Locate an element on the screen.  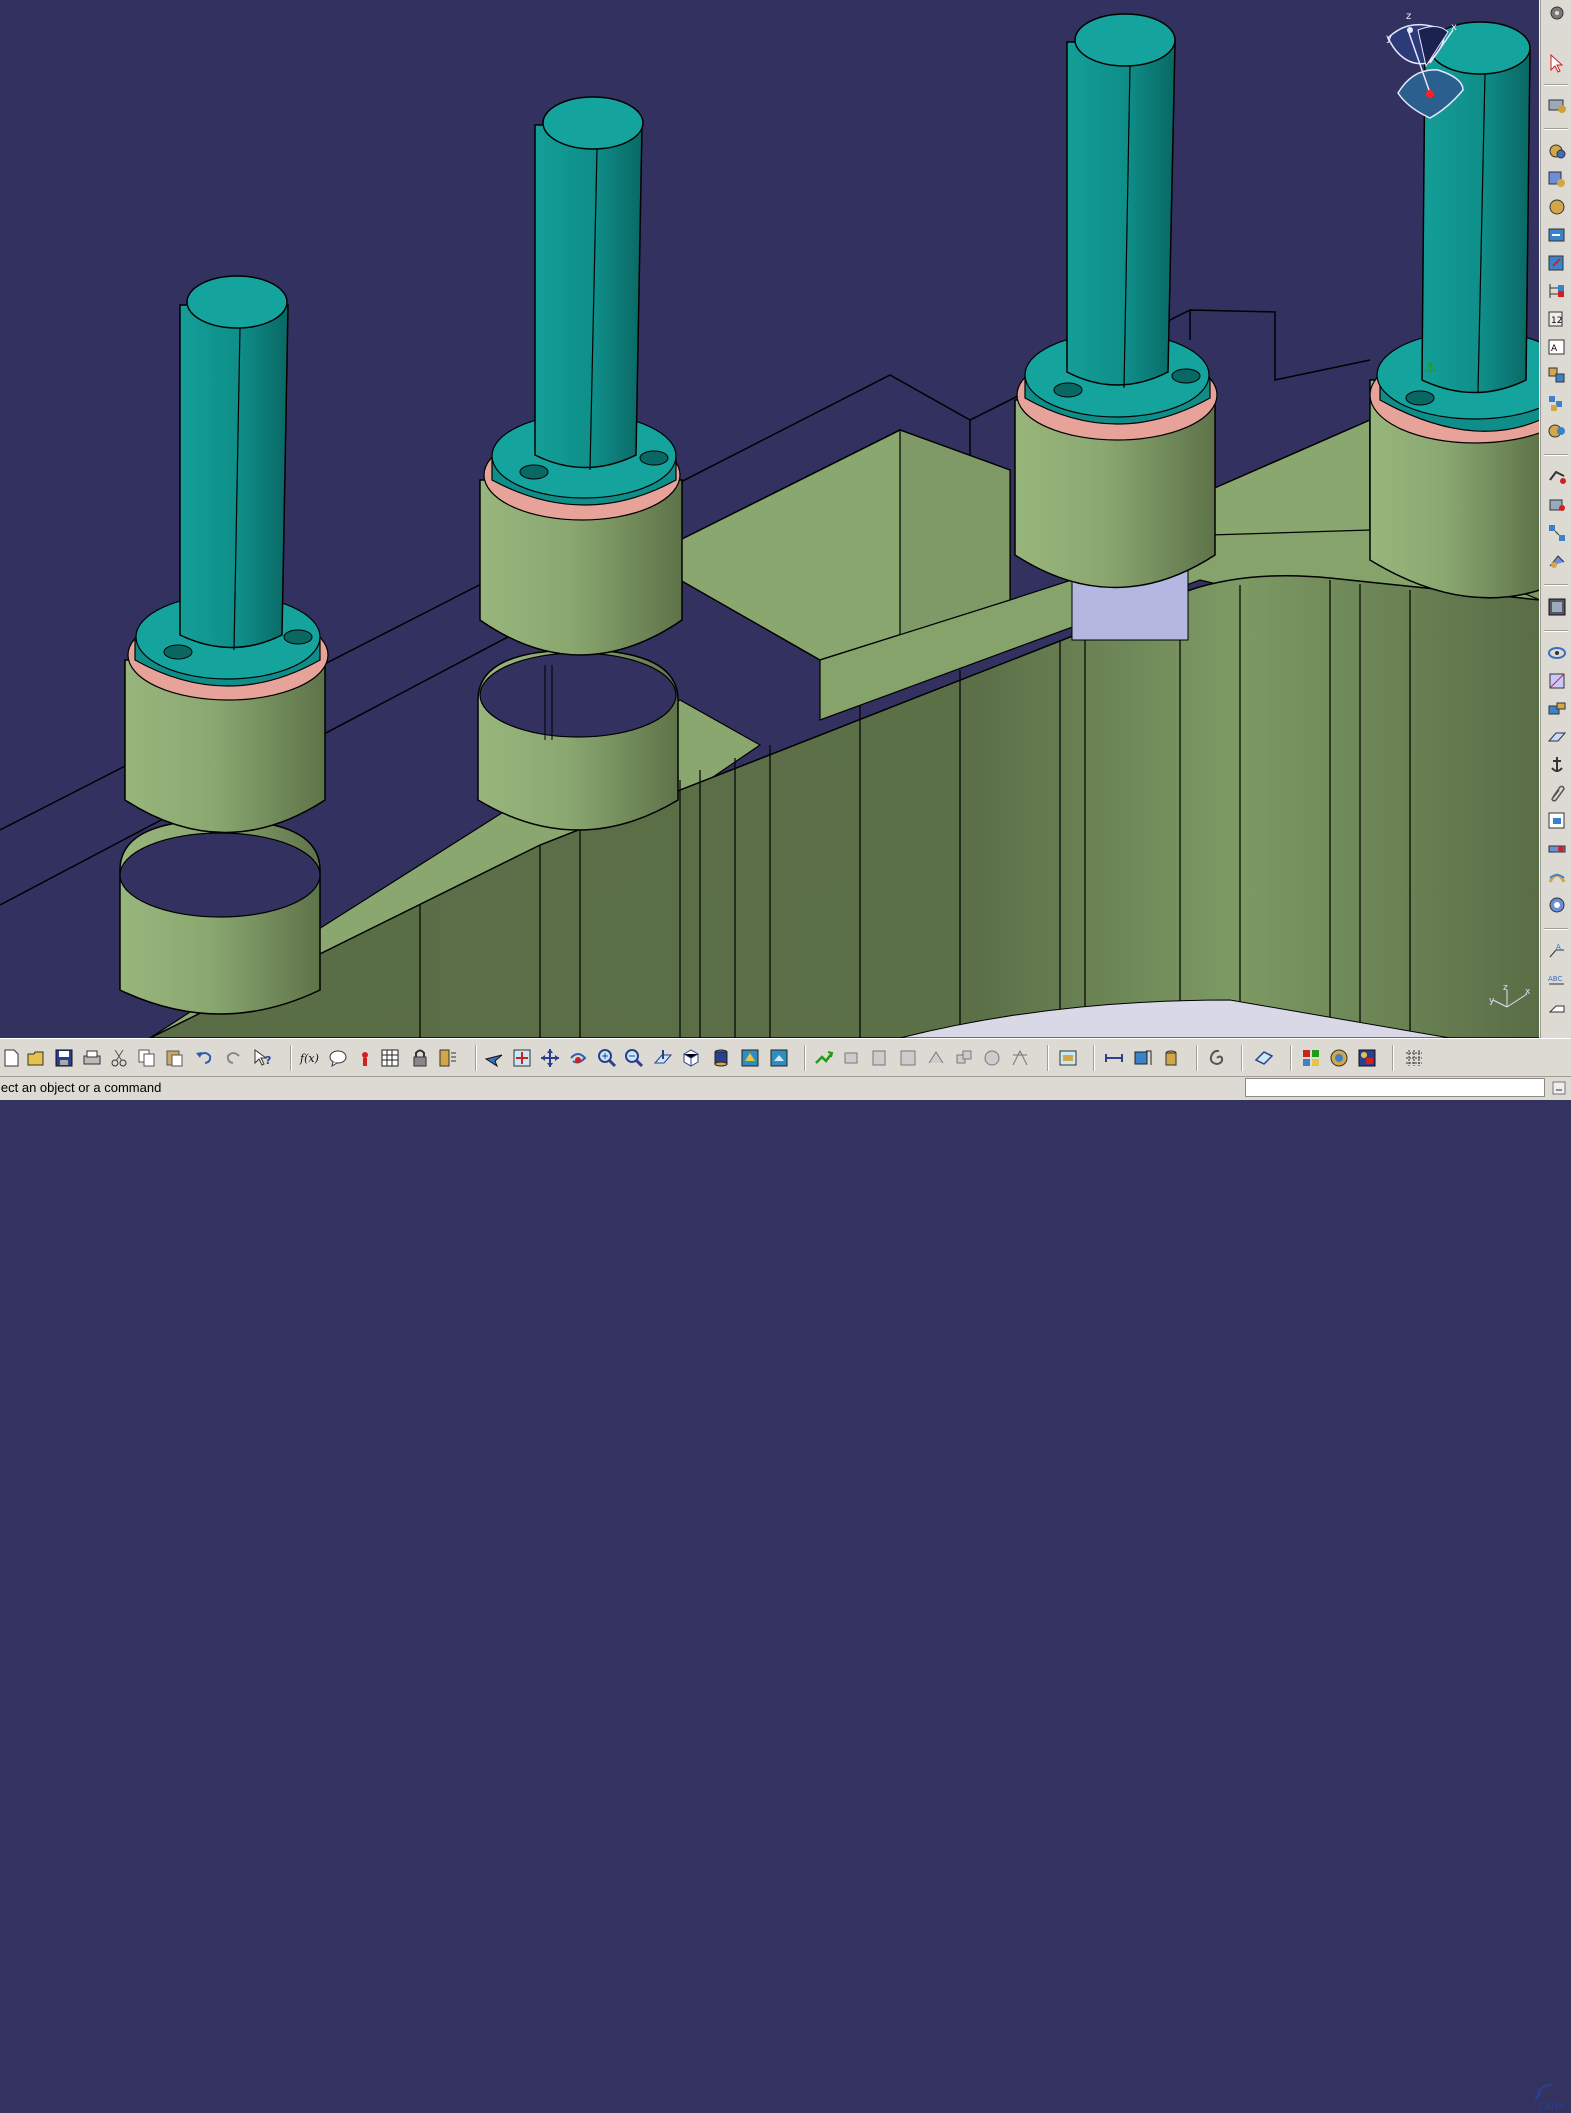
selective-load-icon: A is located at coordinates (1557, 347).